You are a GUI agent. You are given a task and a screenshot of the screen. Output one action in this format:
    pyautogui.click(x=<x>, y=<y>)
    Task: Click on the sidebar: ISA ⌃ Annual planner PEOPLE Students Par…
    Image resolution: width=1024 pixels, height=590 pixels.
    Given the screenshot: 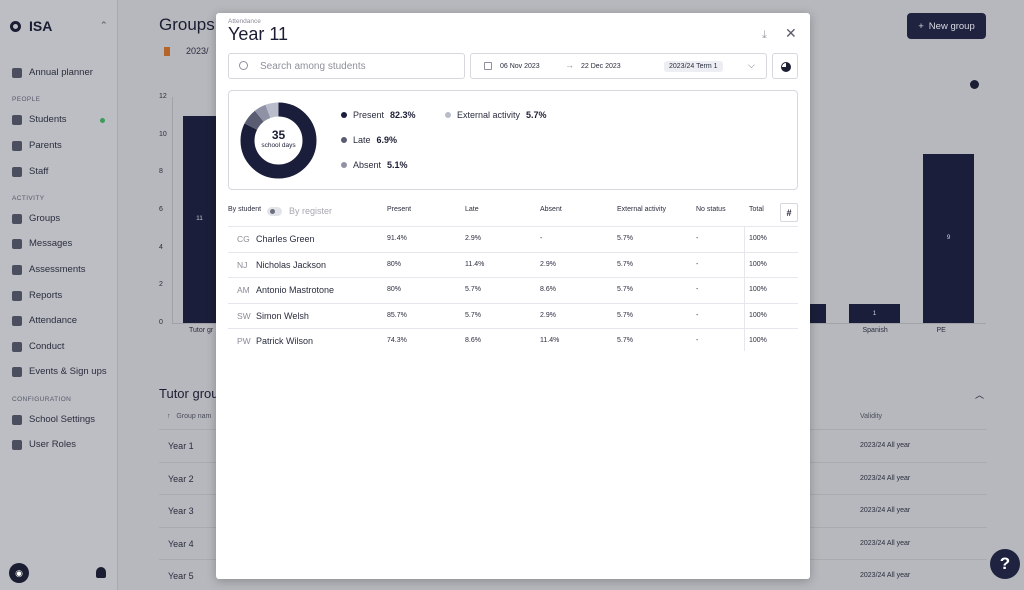 What is the action you would take?
    pyautogui.click(x=59, y=295)
    